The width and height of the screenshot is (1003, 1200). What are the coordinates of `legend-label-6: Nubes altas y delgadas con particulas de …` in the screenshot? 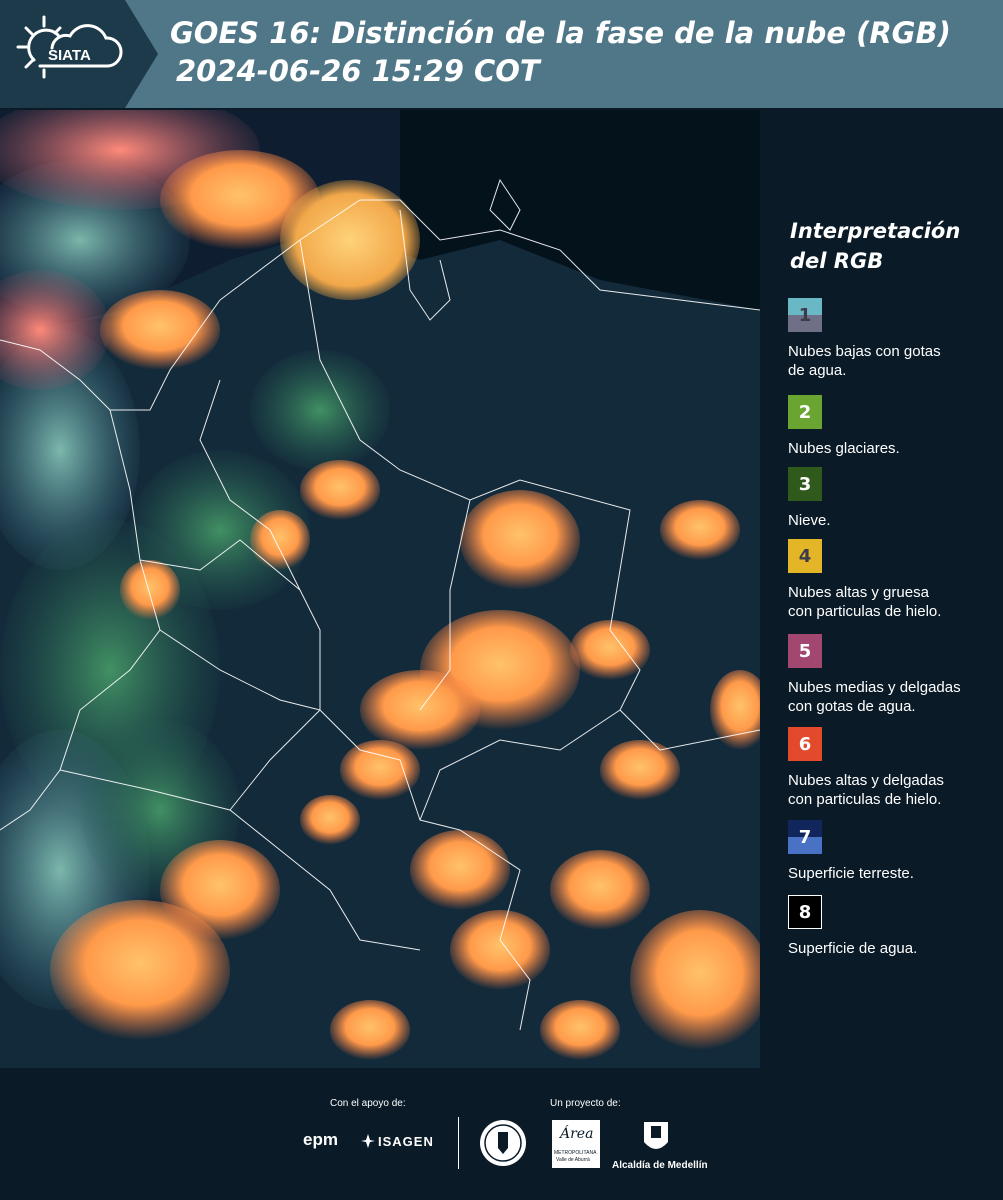 It's located at (866, 790).